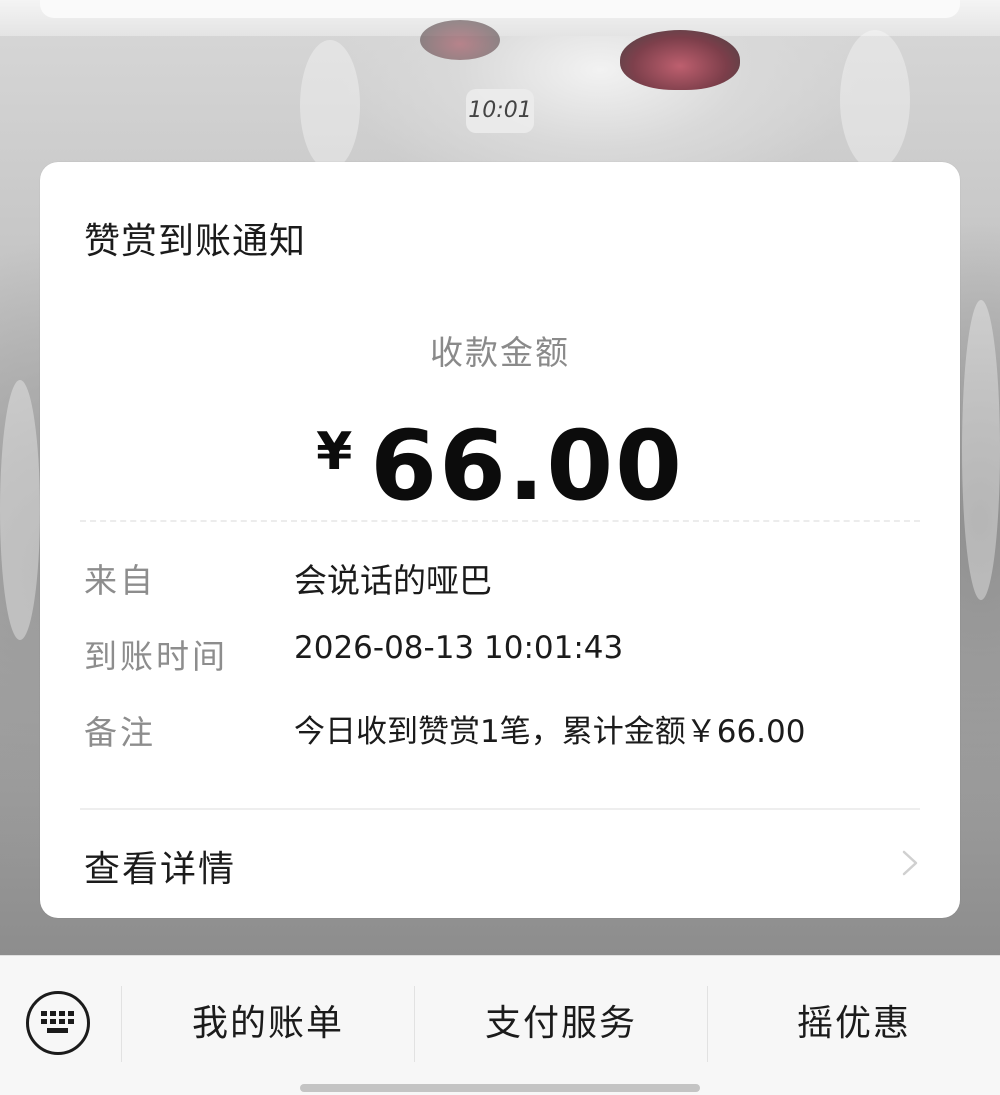  Describe the element at coordinates (160, 869) in the screenshot. I see `view-details-label: 查看详情` at that location.